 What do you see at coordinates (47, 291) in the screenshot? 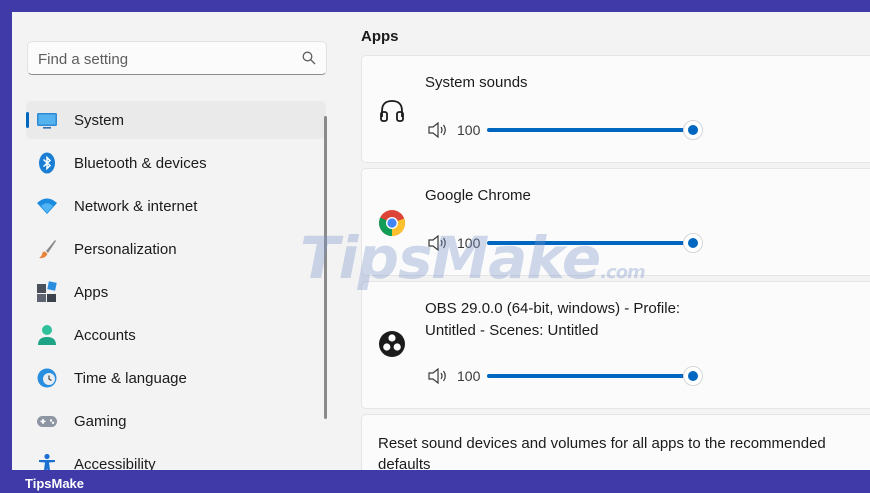
I see `apps-icon` at bounding box center [47, 291].